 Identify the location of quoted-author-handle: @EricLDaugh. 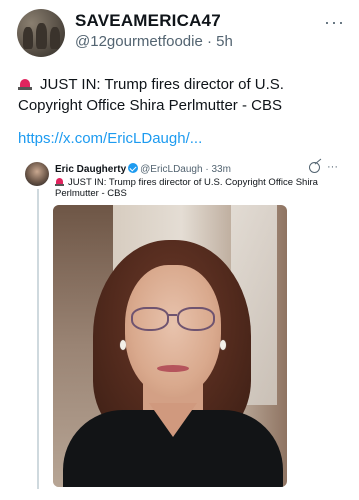
(171, 169).